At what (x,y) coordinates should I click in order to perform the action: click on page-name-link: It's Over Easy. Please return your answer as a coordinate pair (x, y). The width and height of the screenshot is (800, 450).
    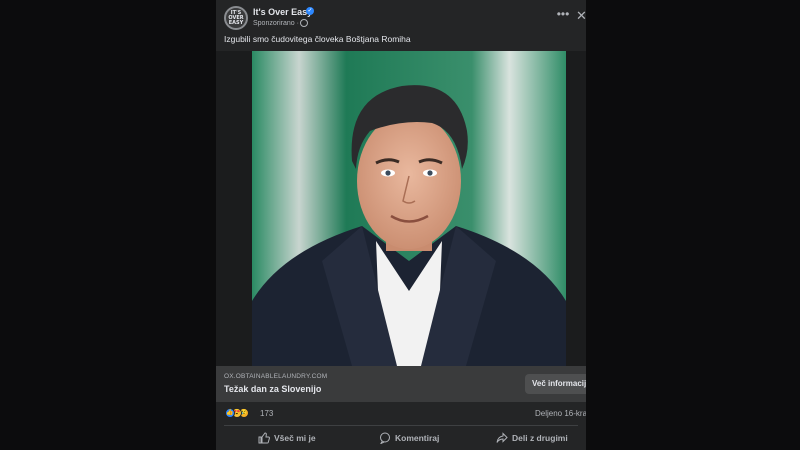
    Looking at the image, I should click on (282, 12).